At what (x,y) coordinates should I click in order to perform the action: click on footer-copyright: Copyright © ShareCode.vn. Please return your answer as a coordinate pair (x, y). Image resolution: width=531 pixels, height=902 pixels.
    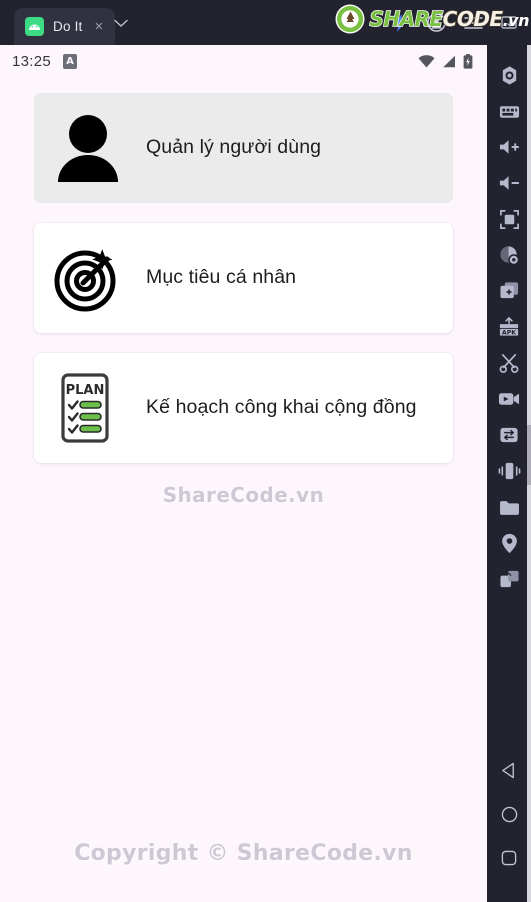
    Looking at the image, I should click on (243, 853).